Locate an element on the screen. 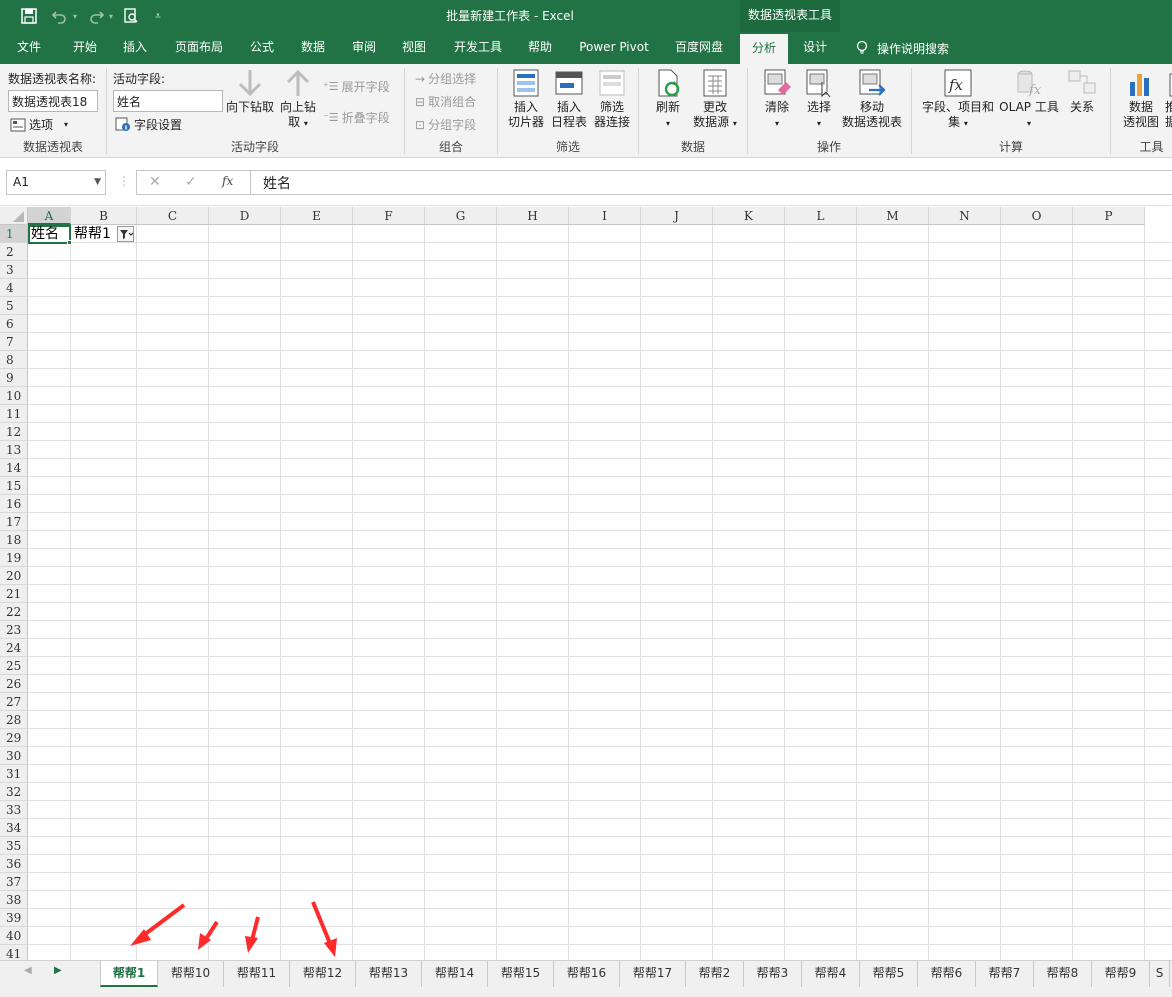  row-header-8: 8 is located at coordinates (14, 360).